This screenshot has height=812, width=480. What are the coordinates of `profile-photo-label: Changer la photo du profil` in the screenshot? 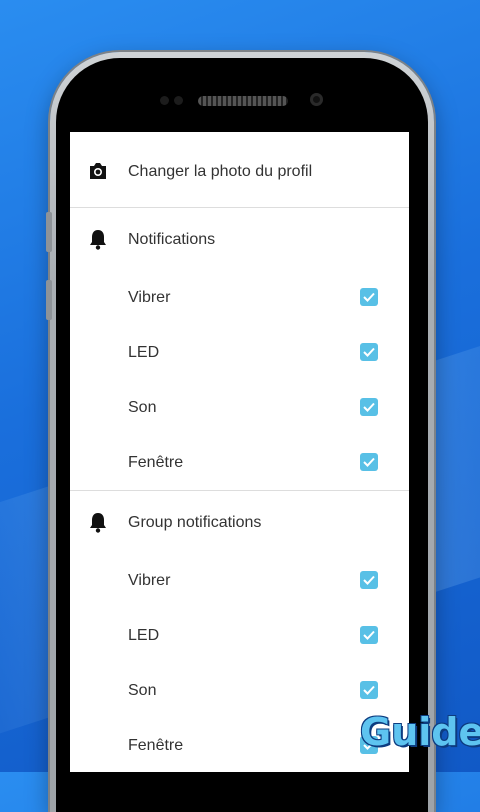 It's located at (220, 171).